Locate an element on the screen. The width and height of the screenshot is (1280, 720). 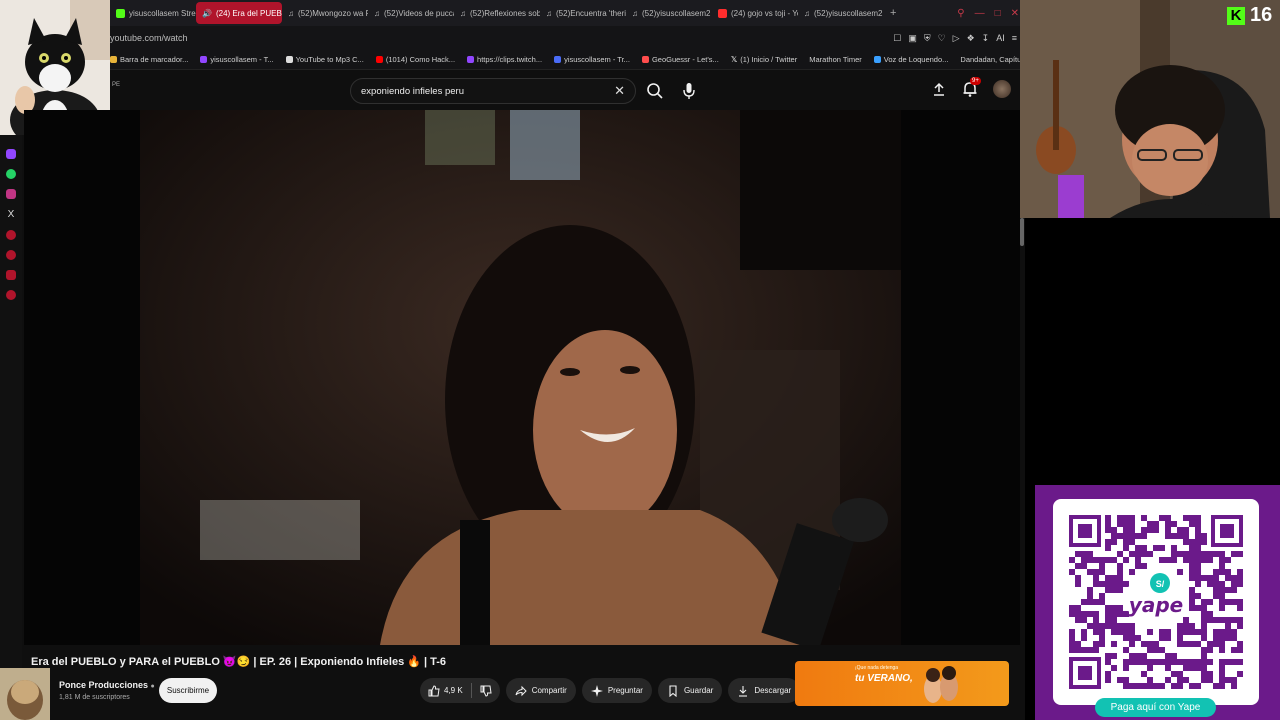
instagram-icon is located at coordinates (11, 194).